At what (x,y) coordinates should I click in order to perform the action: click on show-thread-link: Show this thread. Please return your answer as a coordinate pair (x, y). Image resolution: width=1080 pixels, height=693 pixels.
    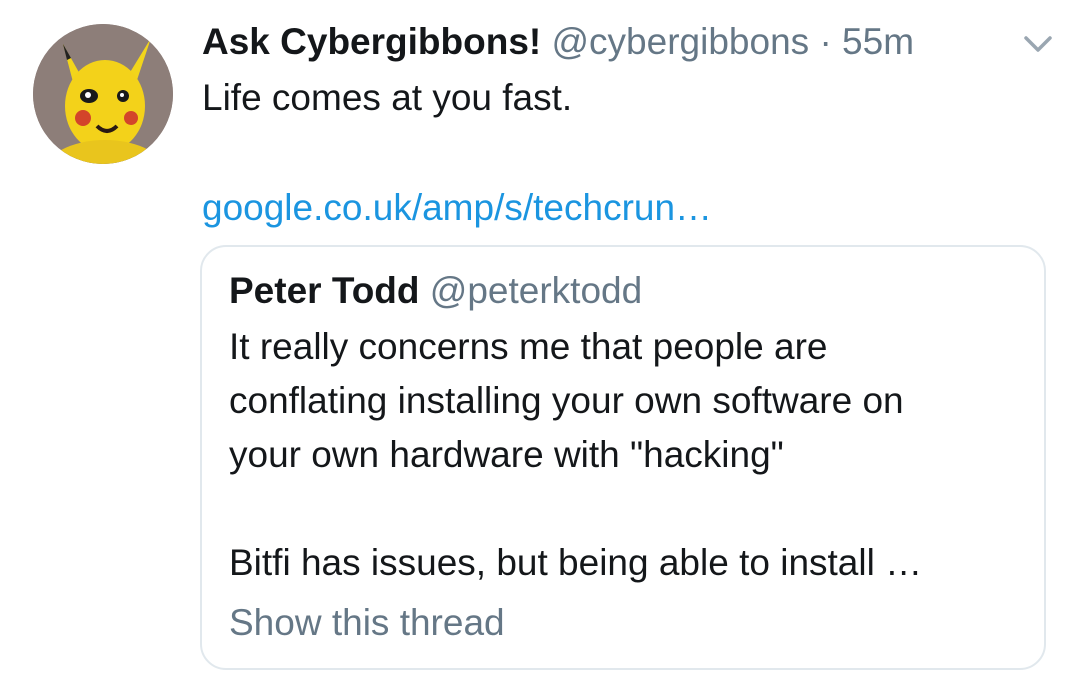
    Looking at the image, I should click on (367, 623).